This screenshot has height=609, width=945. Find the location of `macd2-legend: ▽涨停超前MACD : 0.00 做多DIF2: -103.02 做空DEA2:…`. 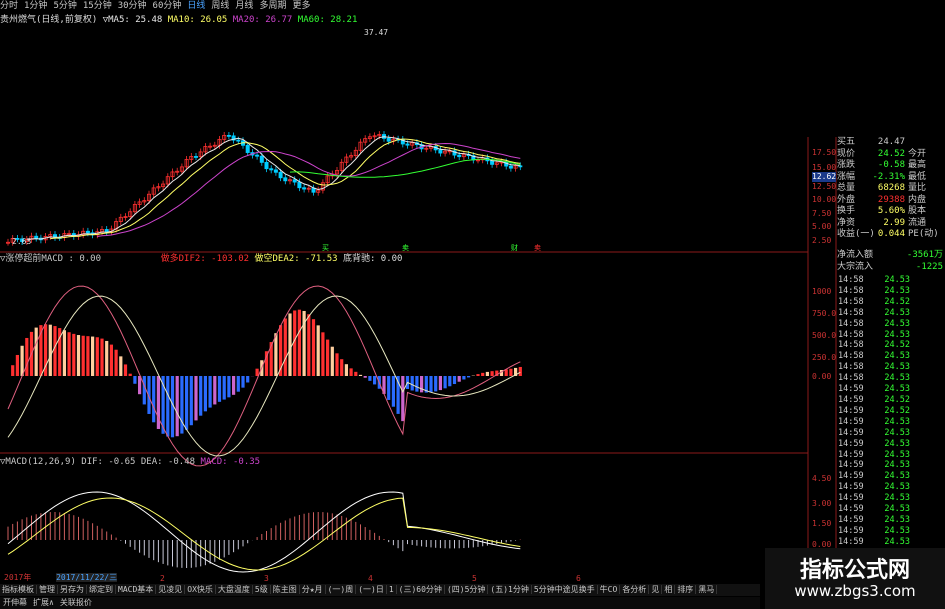

macd2-legend: ▽涨停超前MACD : 0.00 做多DIF2: -103.02 做空DEA2:… is located at coordinates (201, 259).